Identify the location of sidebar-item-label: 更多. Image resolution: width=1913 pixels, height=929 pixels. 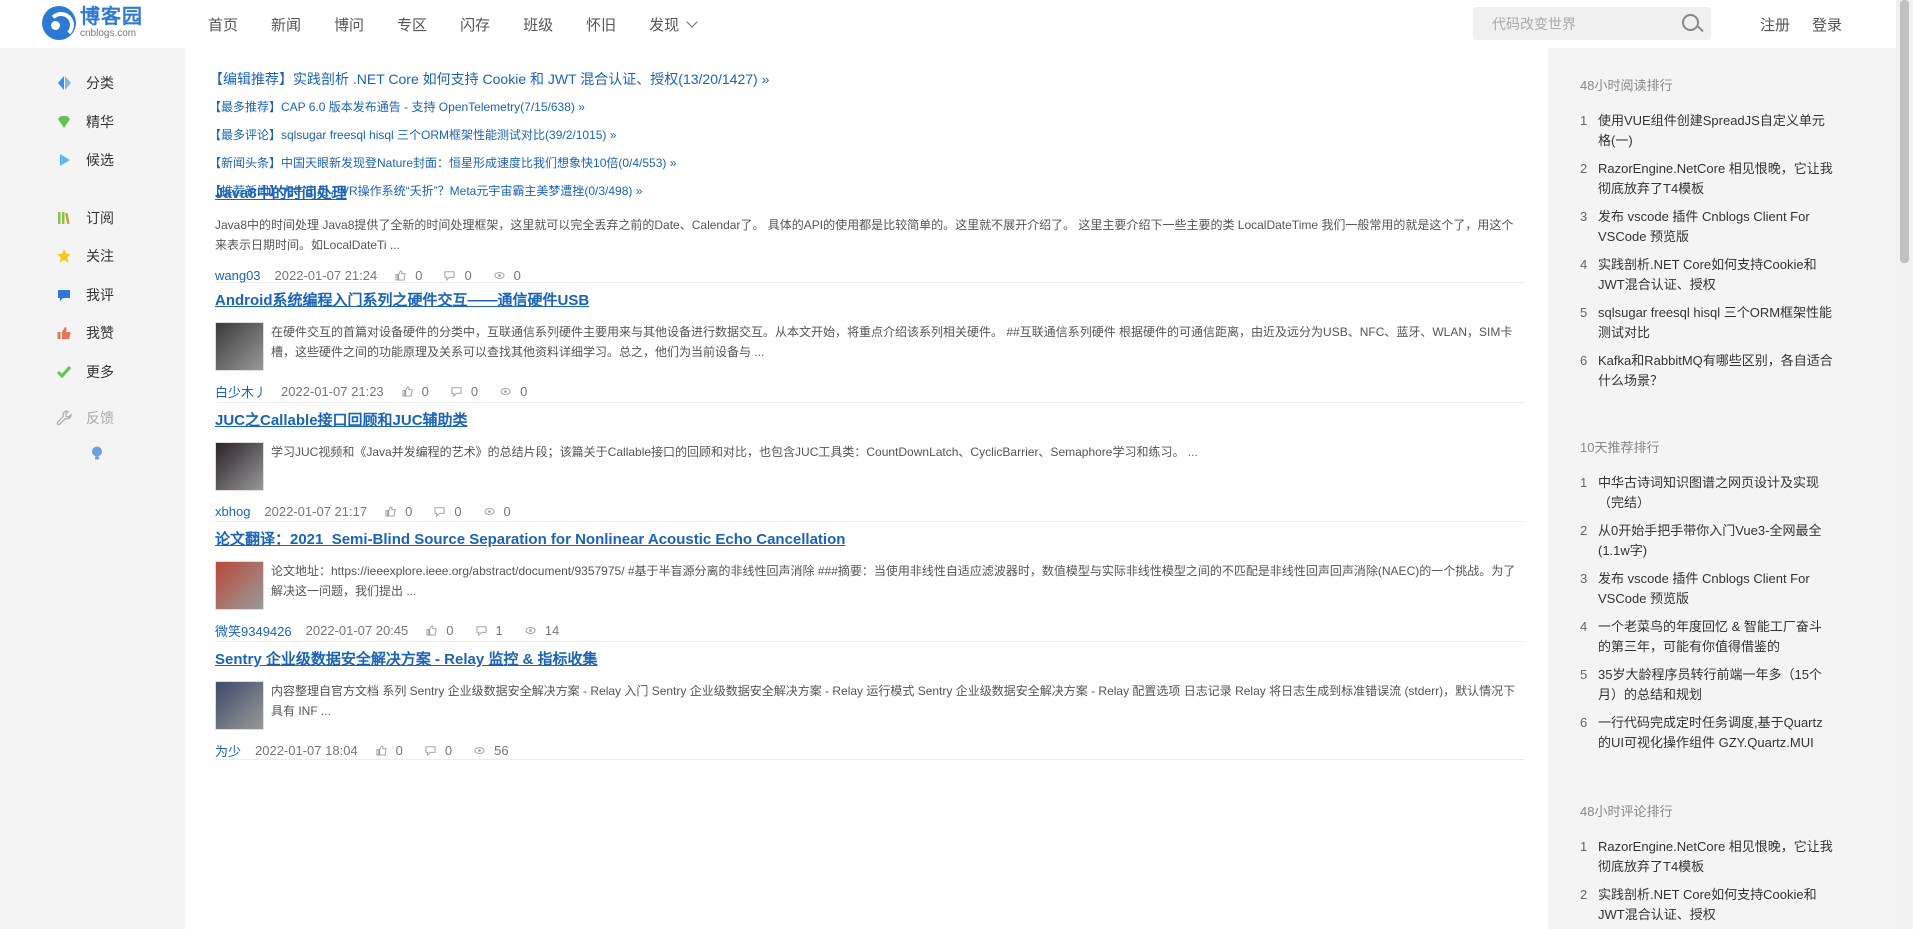
(100, 371).